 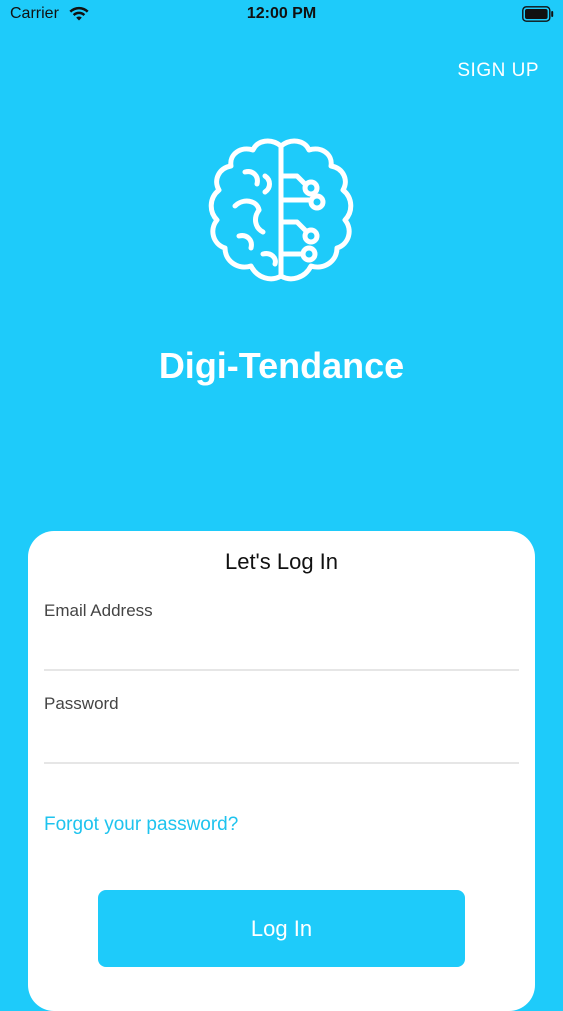 I want to click on brain-circuit-icon, so click(x=281, y=210).